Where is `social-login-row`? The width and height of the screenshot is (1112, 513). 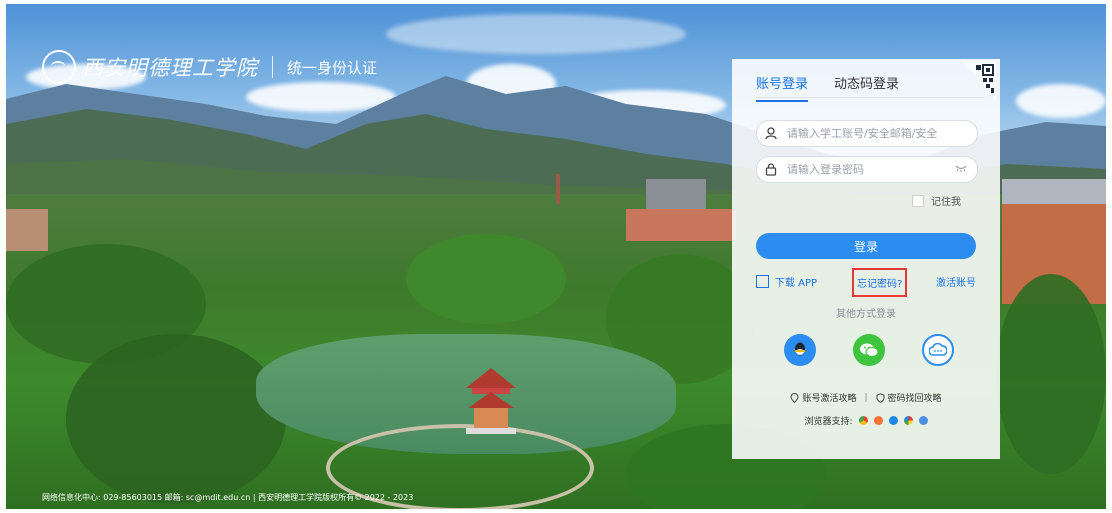
social-login-row is located at coordinates (869, 350).